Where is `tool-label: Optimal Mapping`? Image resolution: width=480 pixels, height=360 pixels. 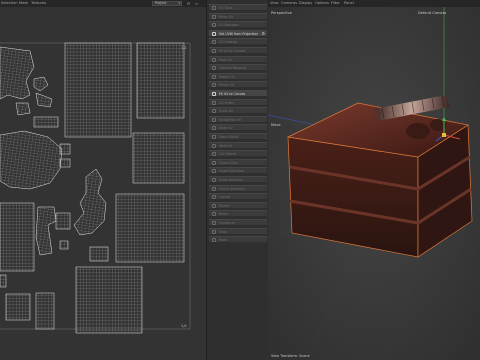
tool-label: Optimal Mapping is located at coordinates (233, 68).